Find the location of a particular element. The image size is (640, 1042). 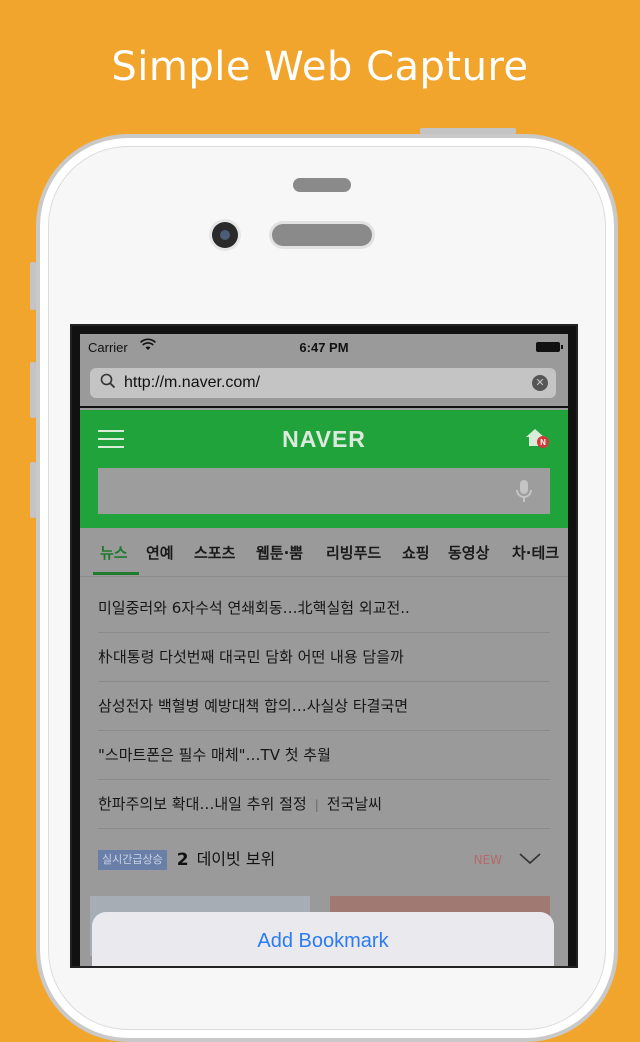

tab-shopping: 쇼핑 is located at coordinates (416, 552).